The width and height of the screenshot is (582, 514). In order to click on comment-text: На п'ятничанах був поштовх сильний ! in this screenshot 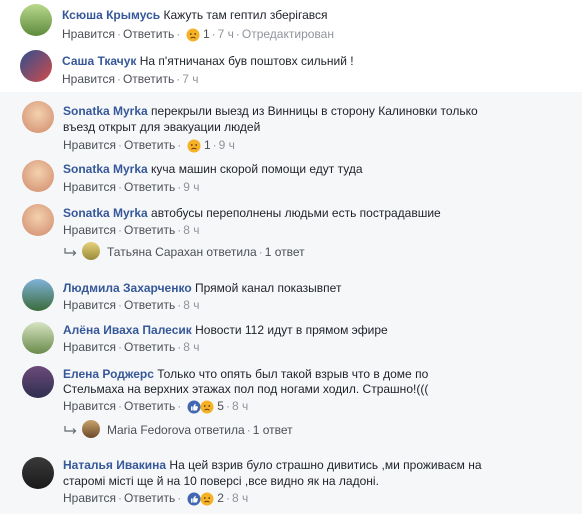, I will do `click(246, 61)`.